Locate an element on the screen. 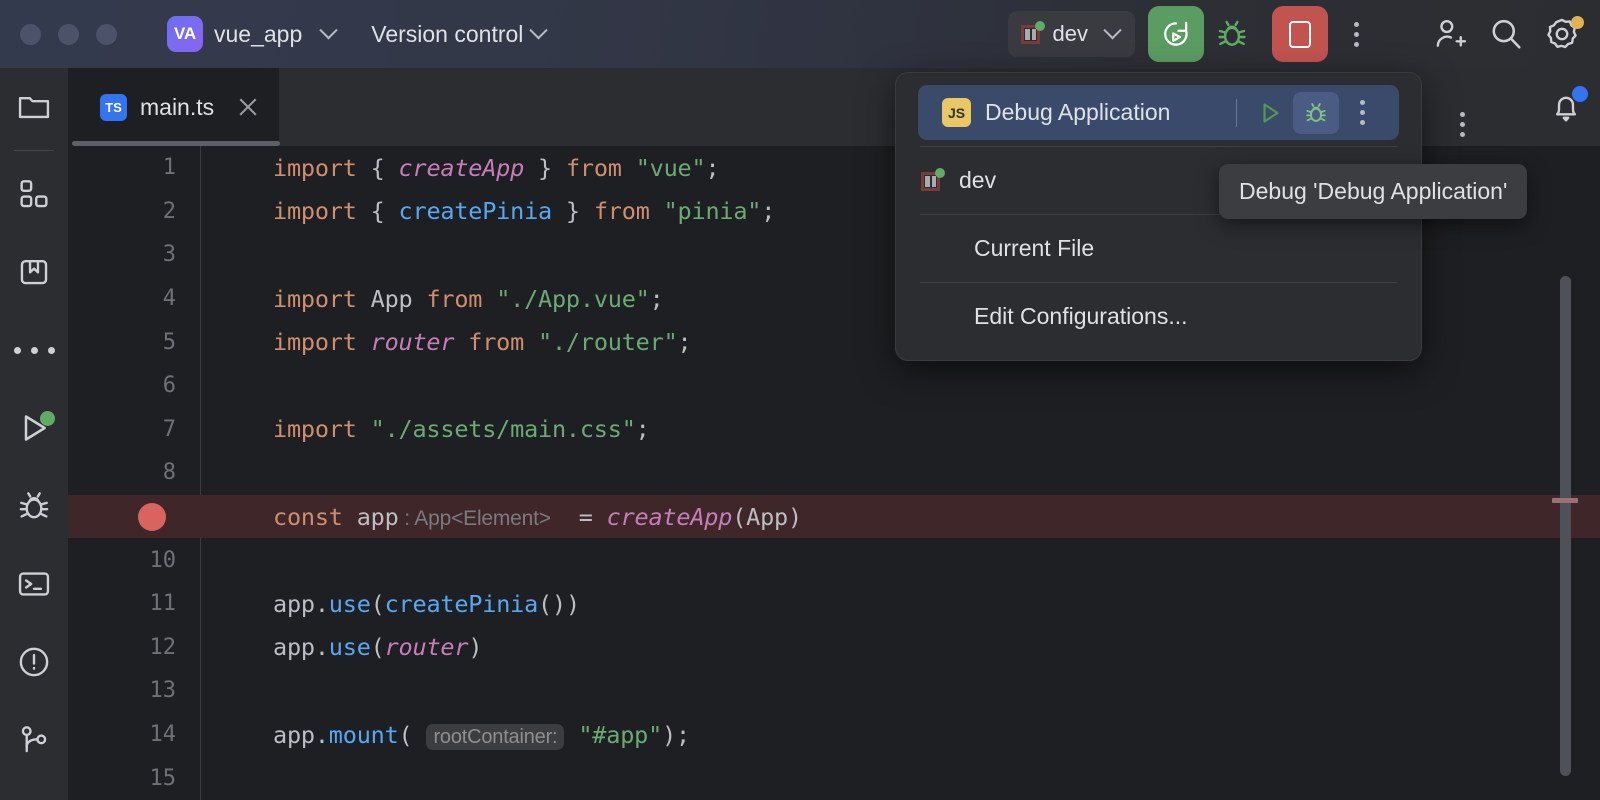 Image resolution: width=1600 pixels, height=800 pixels. line-number: 2 is located at coordinates (169, 211).